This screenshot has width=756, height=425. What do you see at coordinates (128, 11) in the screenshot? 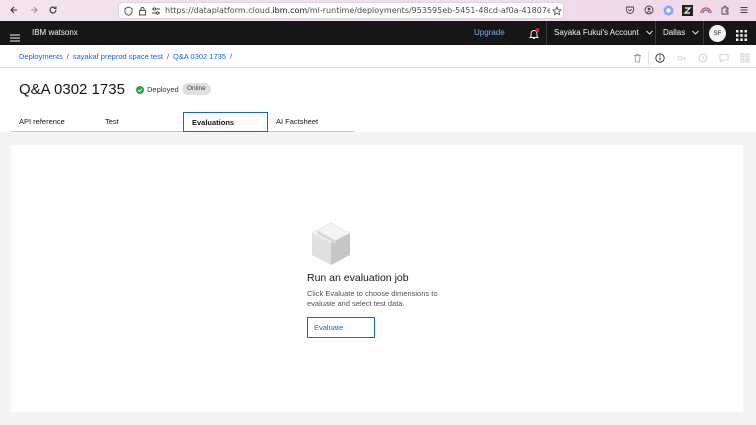
I see `shield-icon` at bounding box center [128, 11].